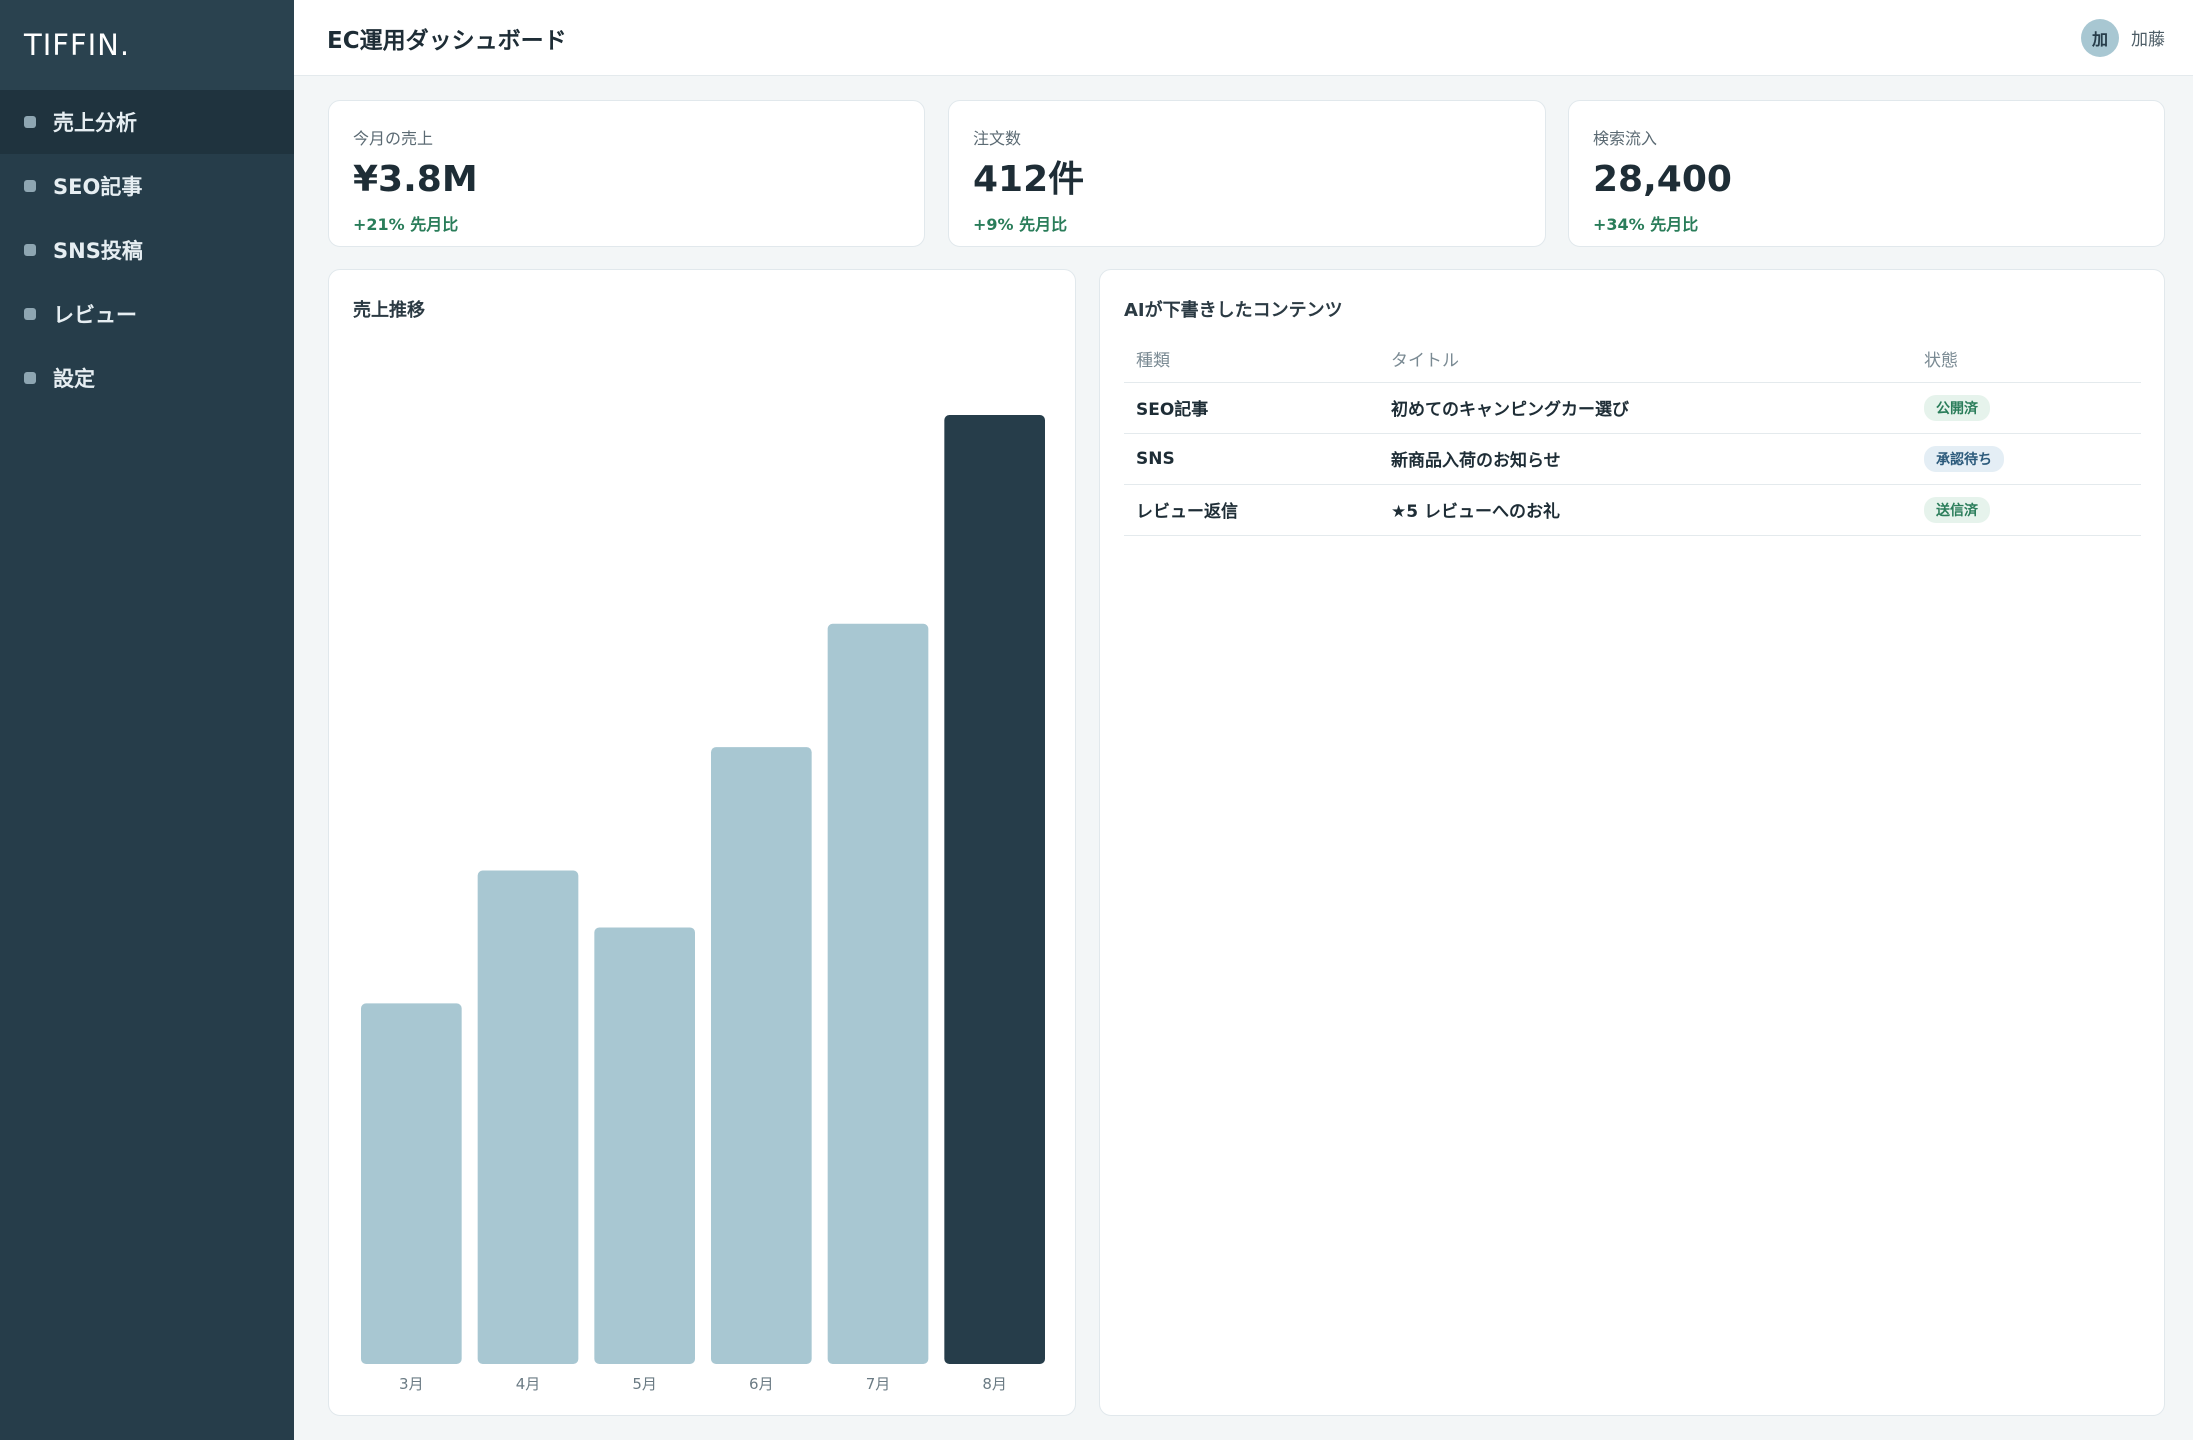  What do you see at coordinates (1625, 138) in the screenshot?
I see `kpi-label: 検索流入` at bounding box center [1625, 138].